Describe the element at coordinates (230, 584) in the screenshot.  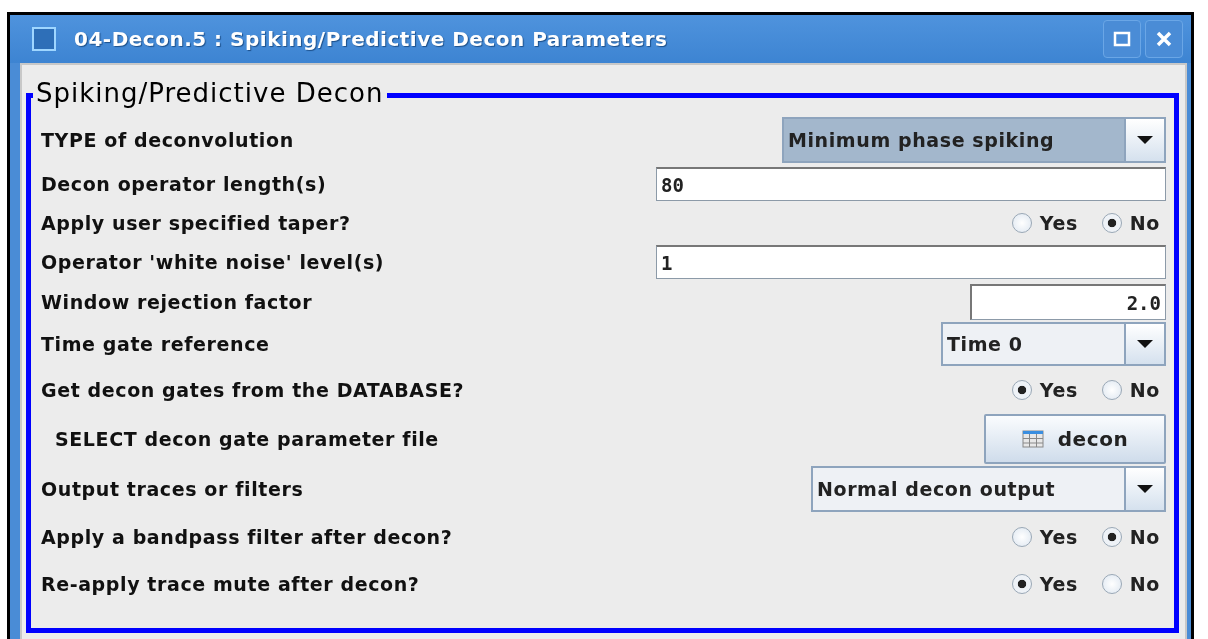
I see `field-label: Re-apply trace mute after decon?` at that location.